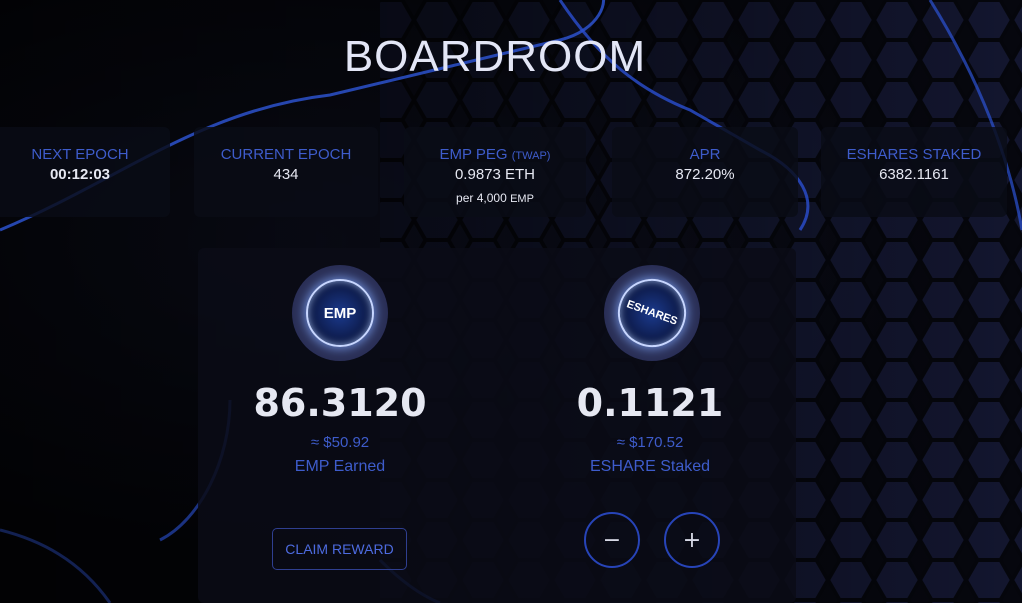 Image resolution: width=1022 pixels, height=603 pixels. I want to click on staked-amount: 0.1121, so click(650, 403).